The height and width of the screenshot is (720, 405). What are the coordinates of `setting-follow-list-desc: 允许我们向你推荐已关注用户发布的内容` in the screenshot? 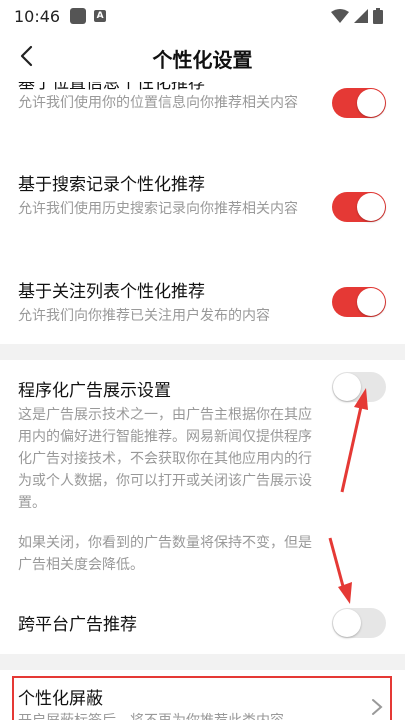 It's located at (144, 316).